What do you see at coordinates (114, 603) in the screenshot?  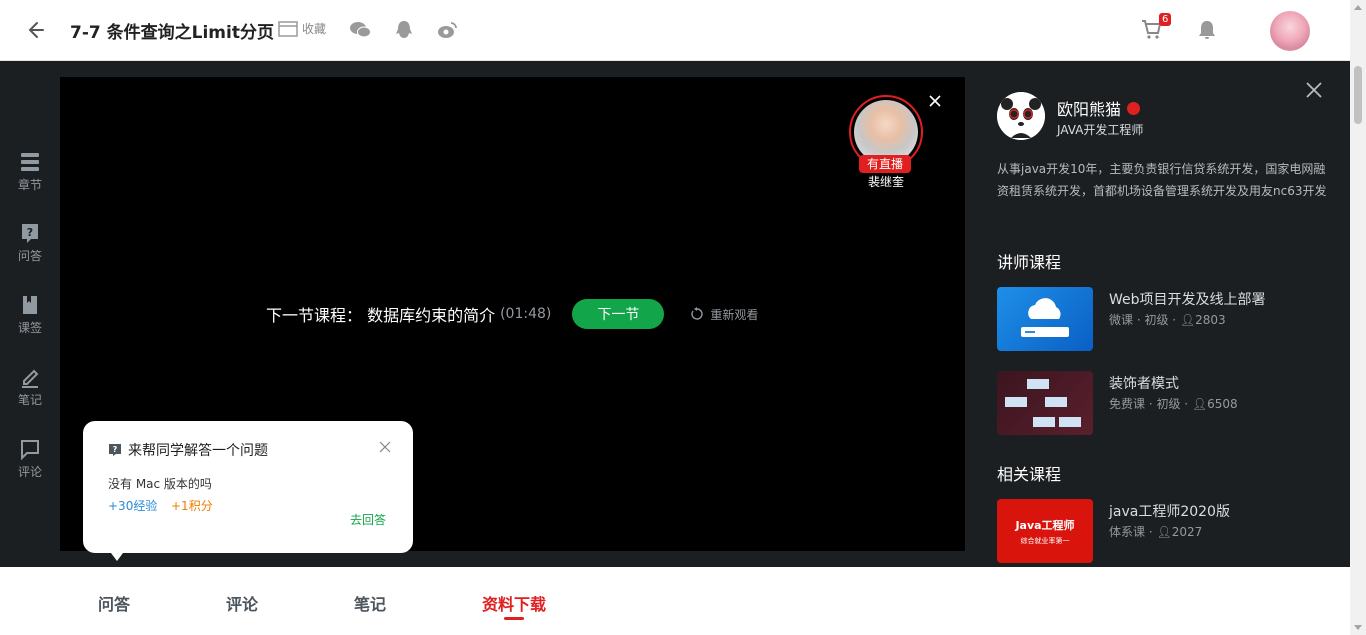 I see `tab-qa: 问答` at bounding box center [114, 603].